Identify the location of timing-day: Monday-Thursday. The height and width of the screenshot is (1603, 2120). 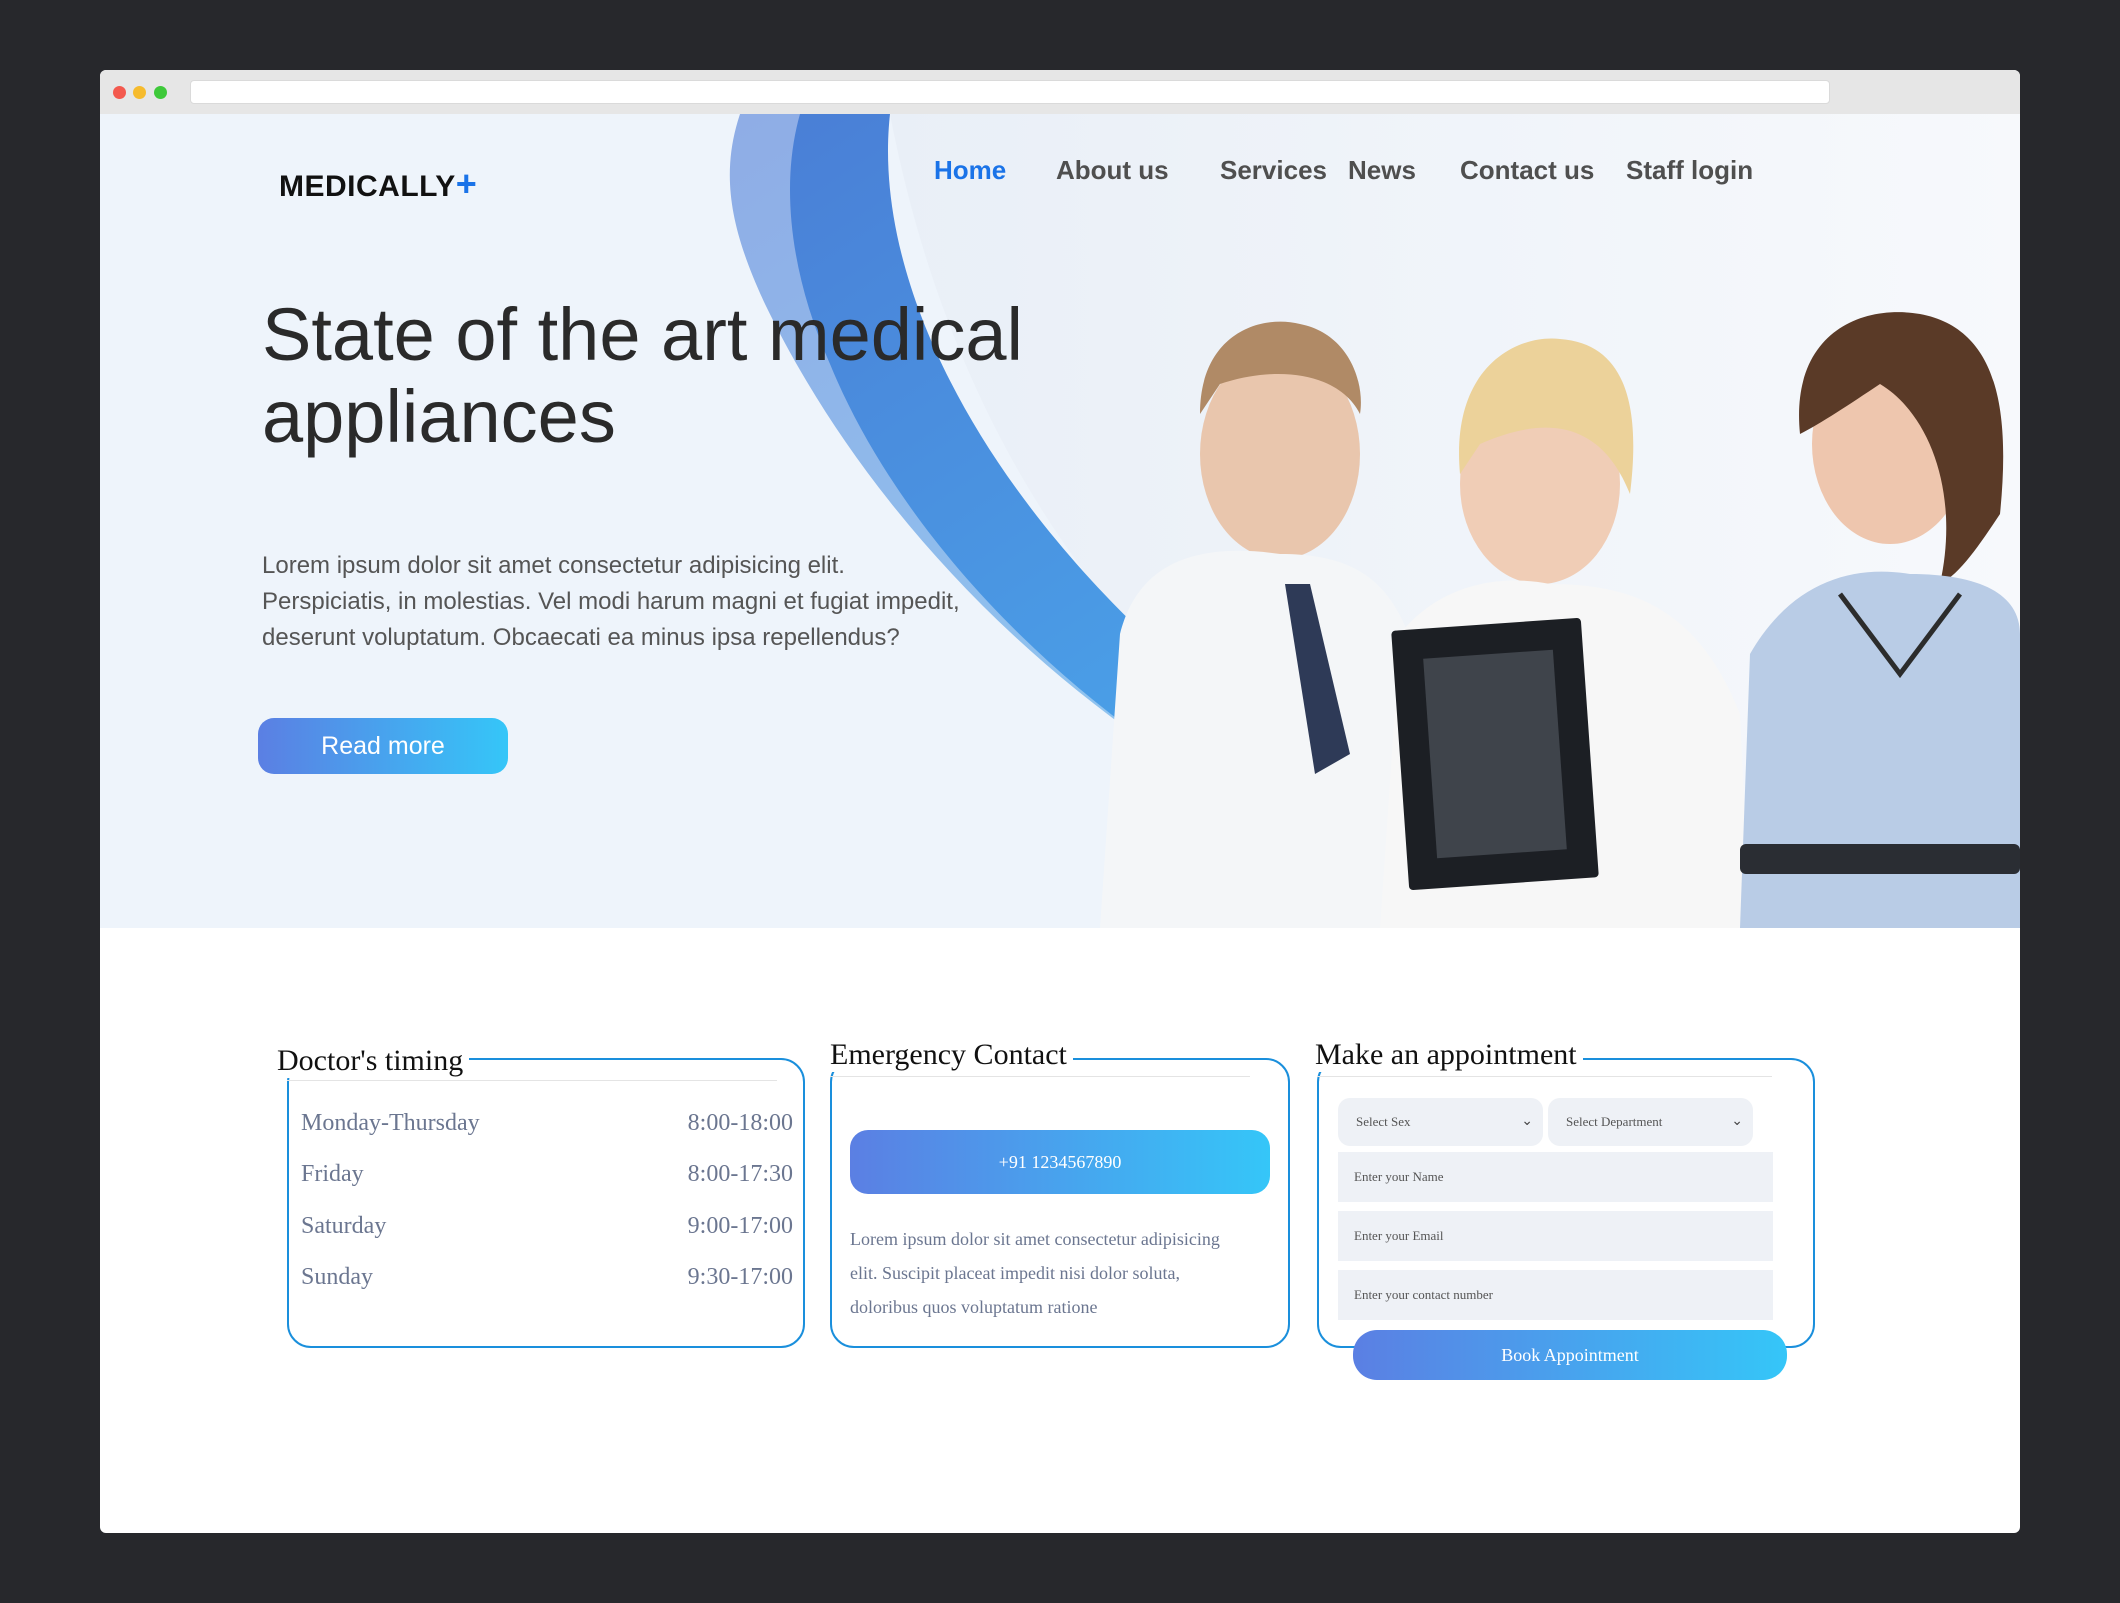
(390, 1123).